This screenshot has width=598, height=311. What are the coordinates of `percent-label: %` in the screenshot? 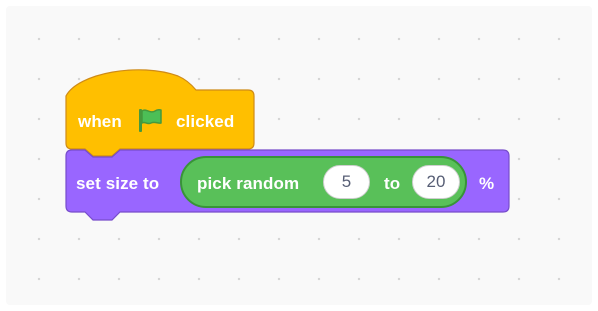 It's located at (487, 183).